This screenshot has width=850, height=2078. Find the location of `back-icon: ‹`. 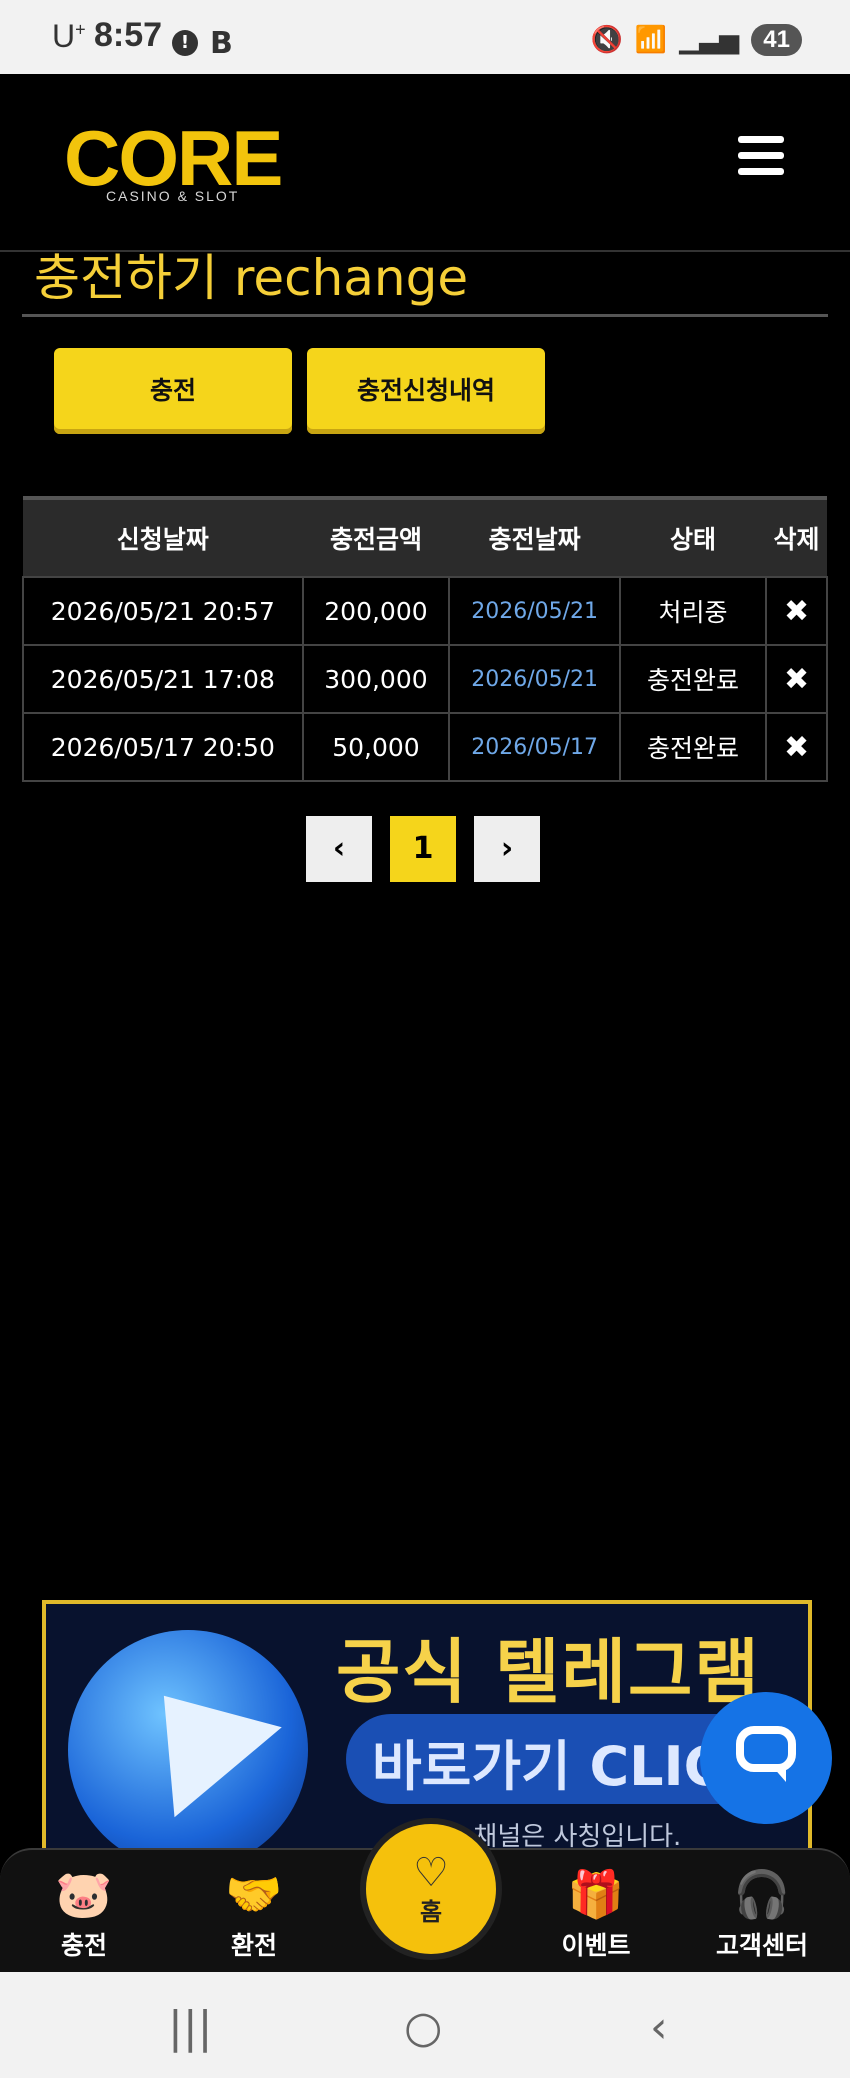

back-icon: ‹ is located at coordinates (659, 2027).